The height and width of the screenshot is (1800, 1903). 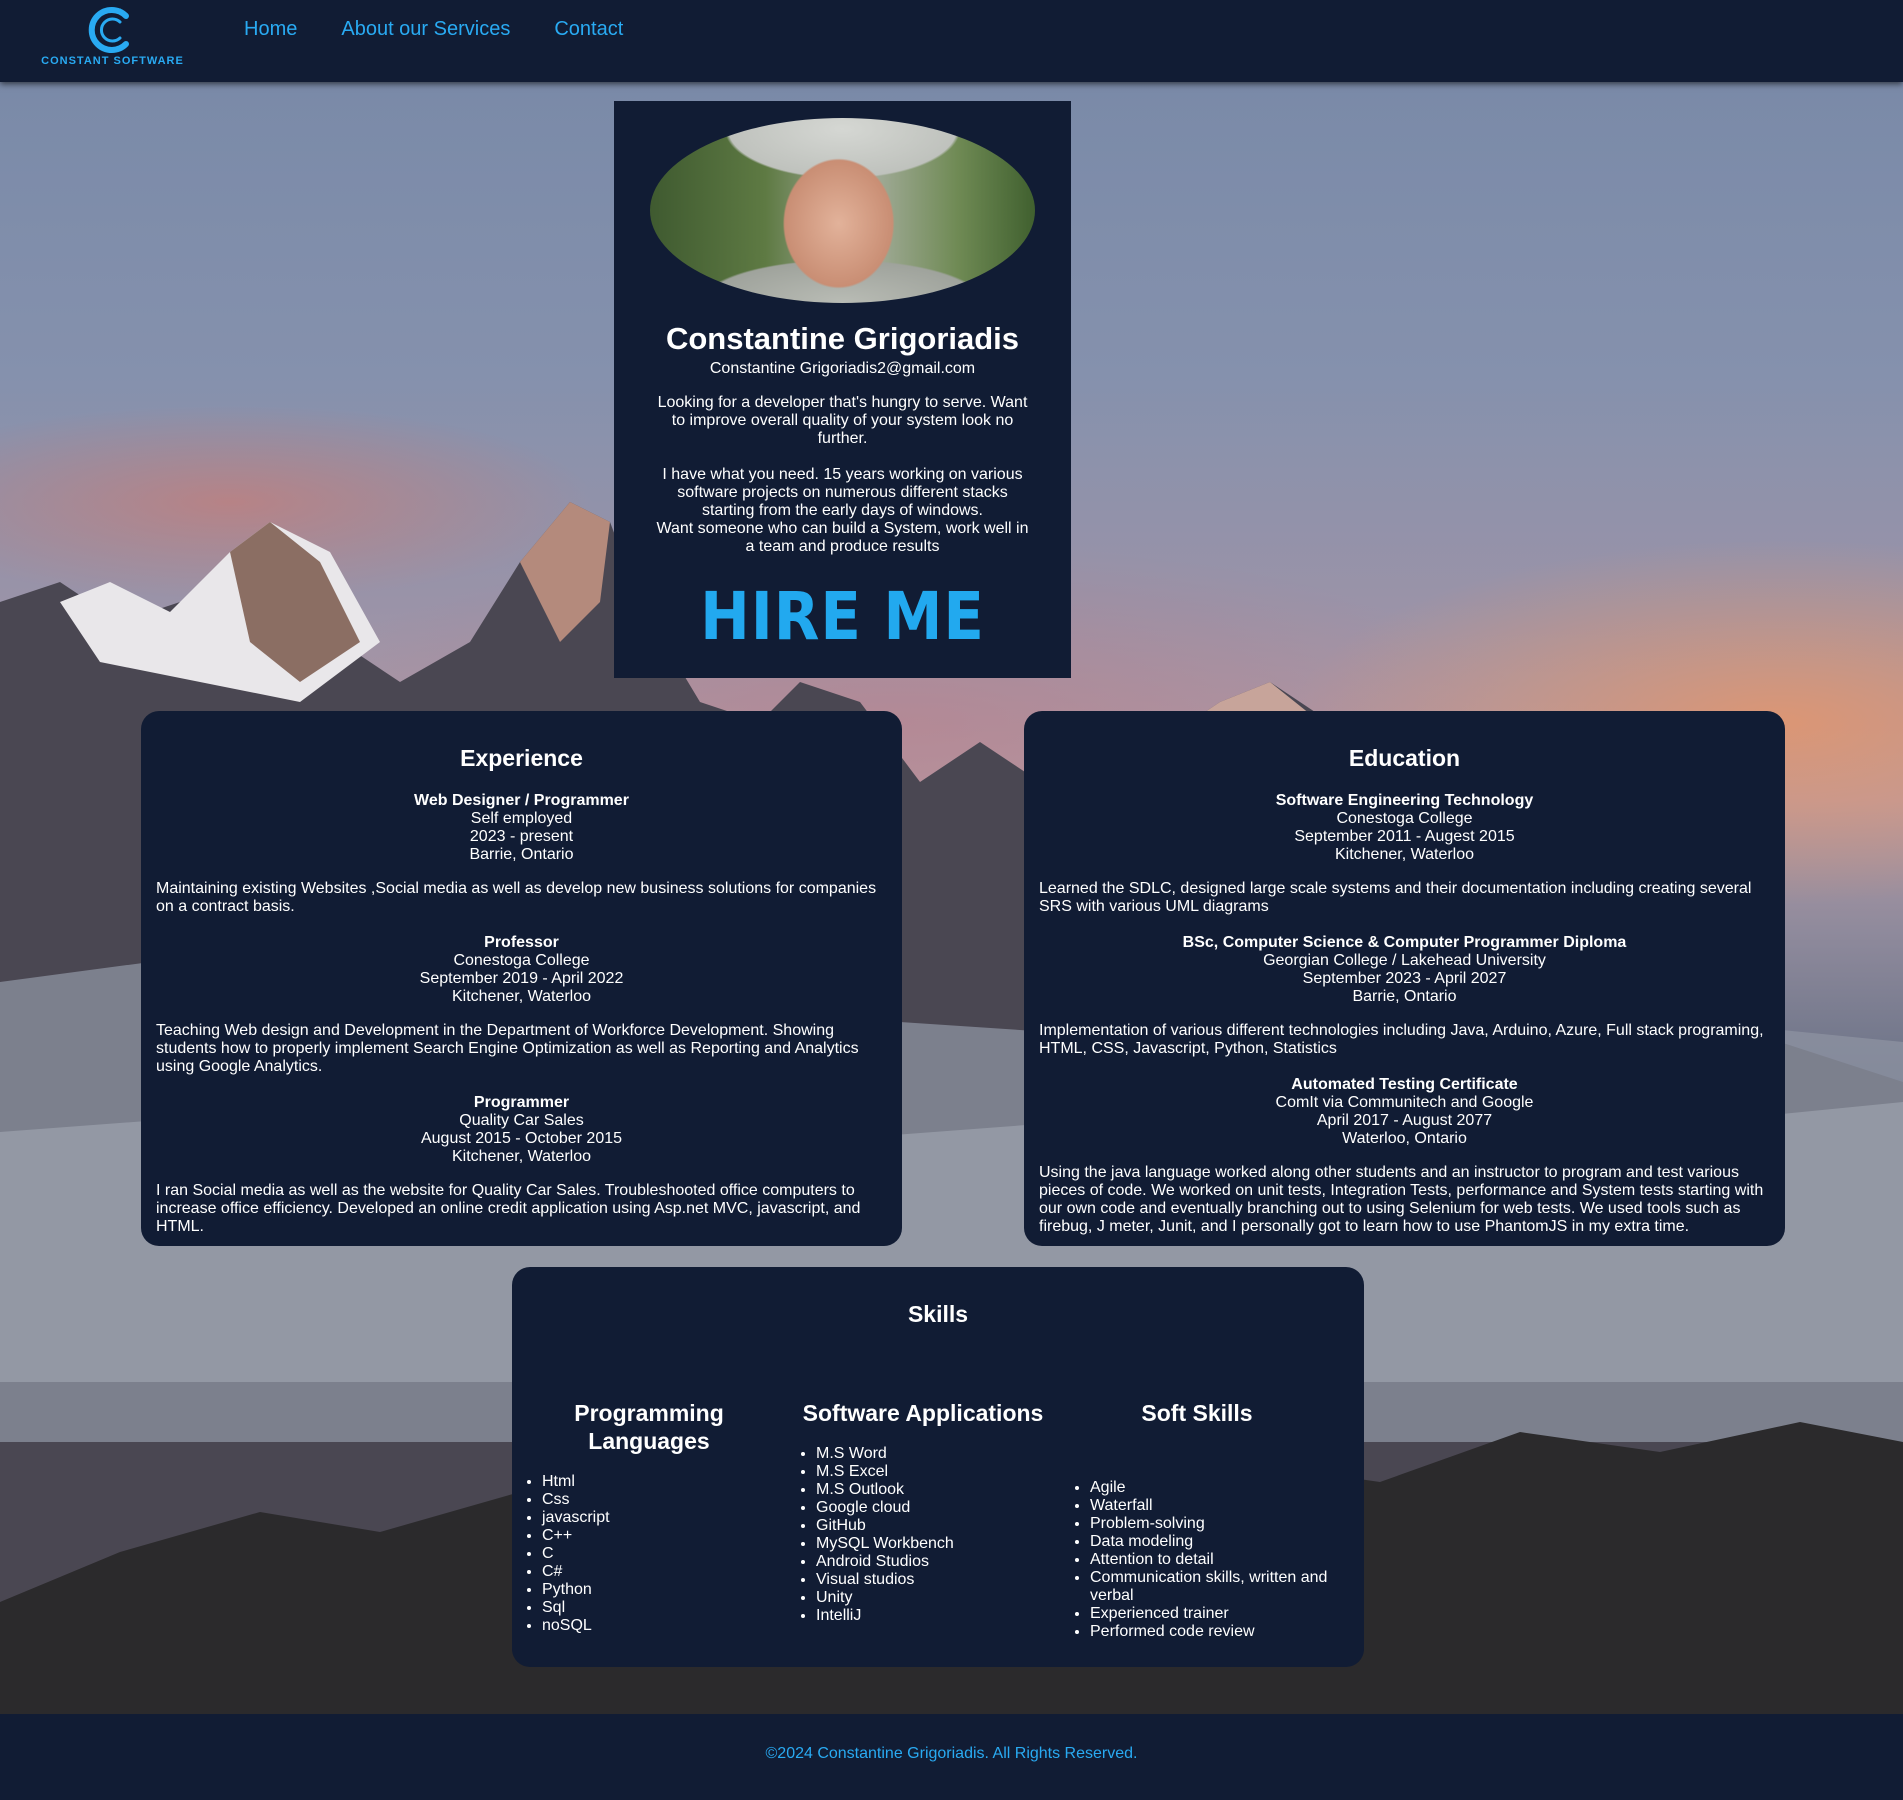 What do you see at coordinates (1212, 1587) in the screenshot?
I see `skill-item: Communication skills, written and verbal` at bounding box center [1212, 1587].